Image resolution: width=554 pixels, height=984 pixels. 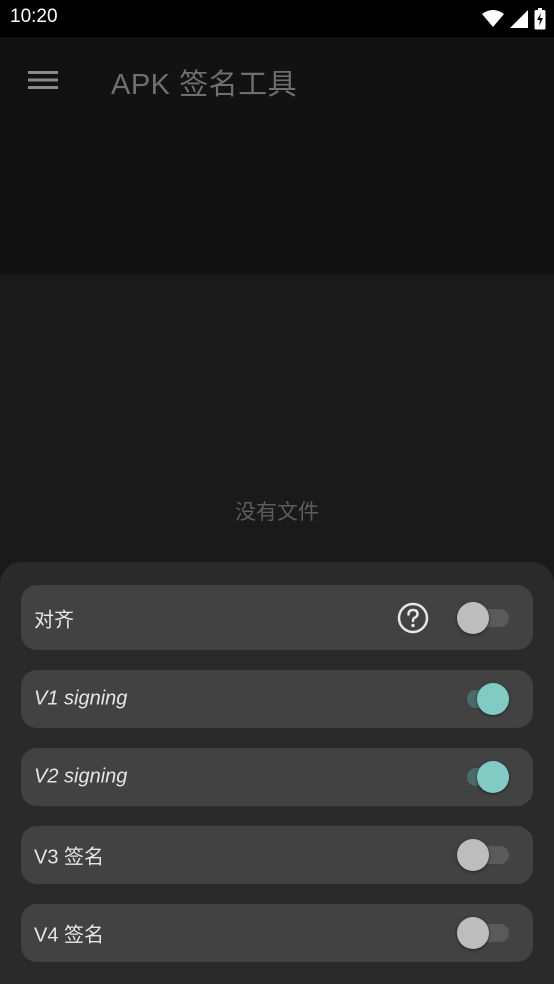 What do you see at coordinates (69, 857) in the screenshot?
I see `option-label: V3 签名` at bounding box center [69, 857].